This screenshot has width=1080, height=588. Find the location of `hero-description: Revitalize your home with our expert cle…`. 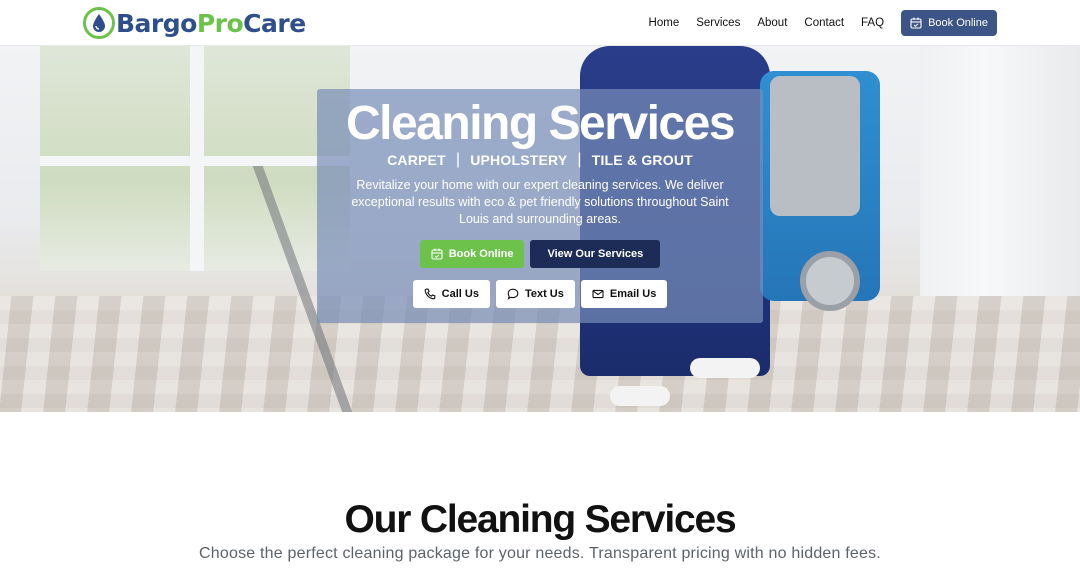

hero-description: Revitalize your home with our expert cle… is located at coordinates (540, 202).